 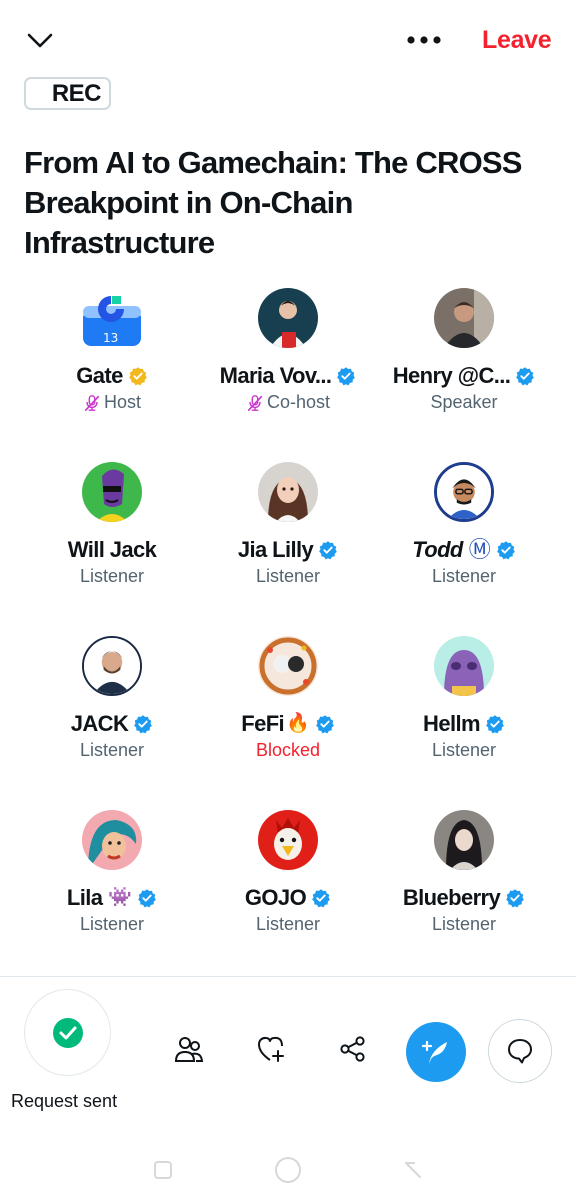 What do you see at coordinates (263, 723) in the screenshot?
I see `participant-name: FeFi` at bounding box center [263, 723].